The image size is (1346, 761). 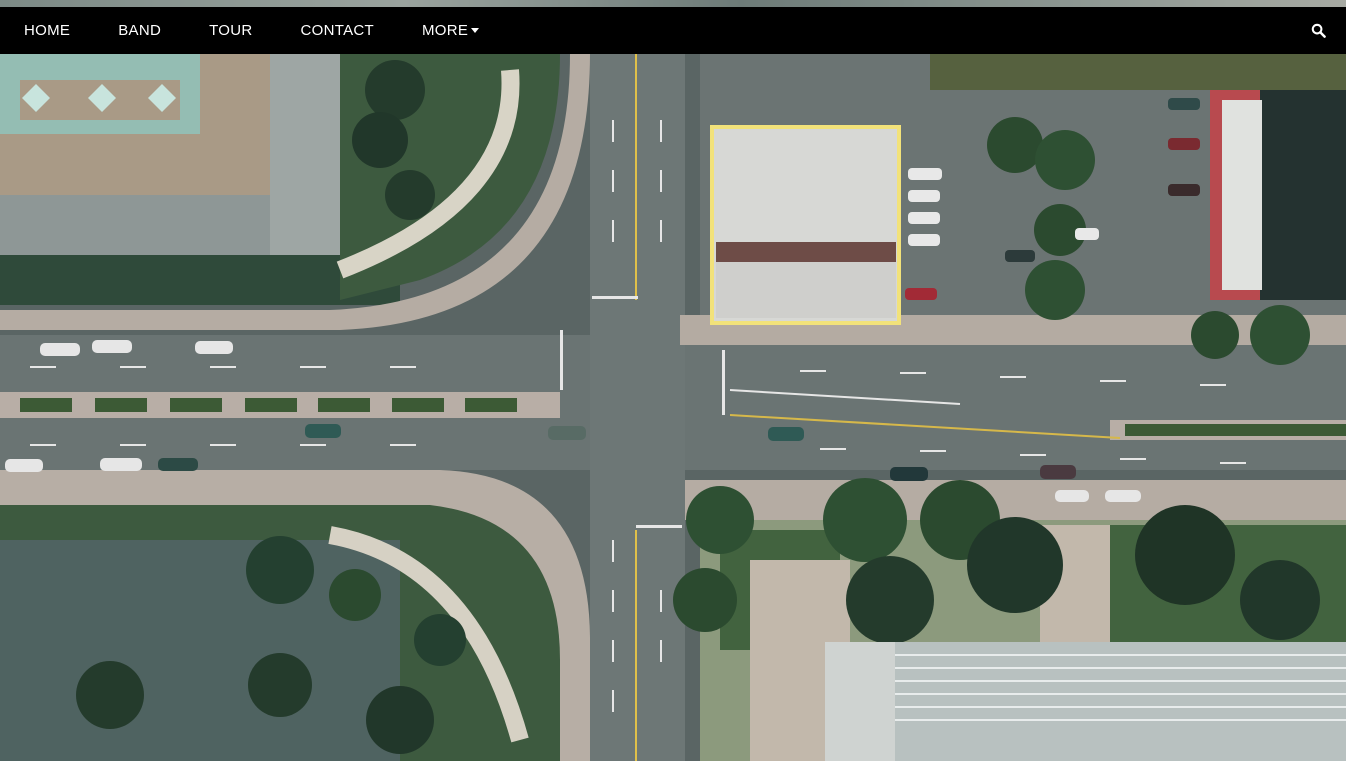 I want to click on nav-contact: CONTACT, so click(x=337, y=30).